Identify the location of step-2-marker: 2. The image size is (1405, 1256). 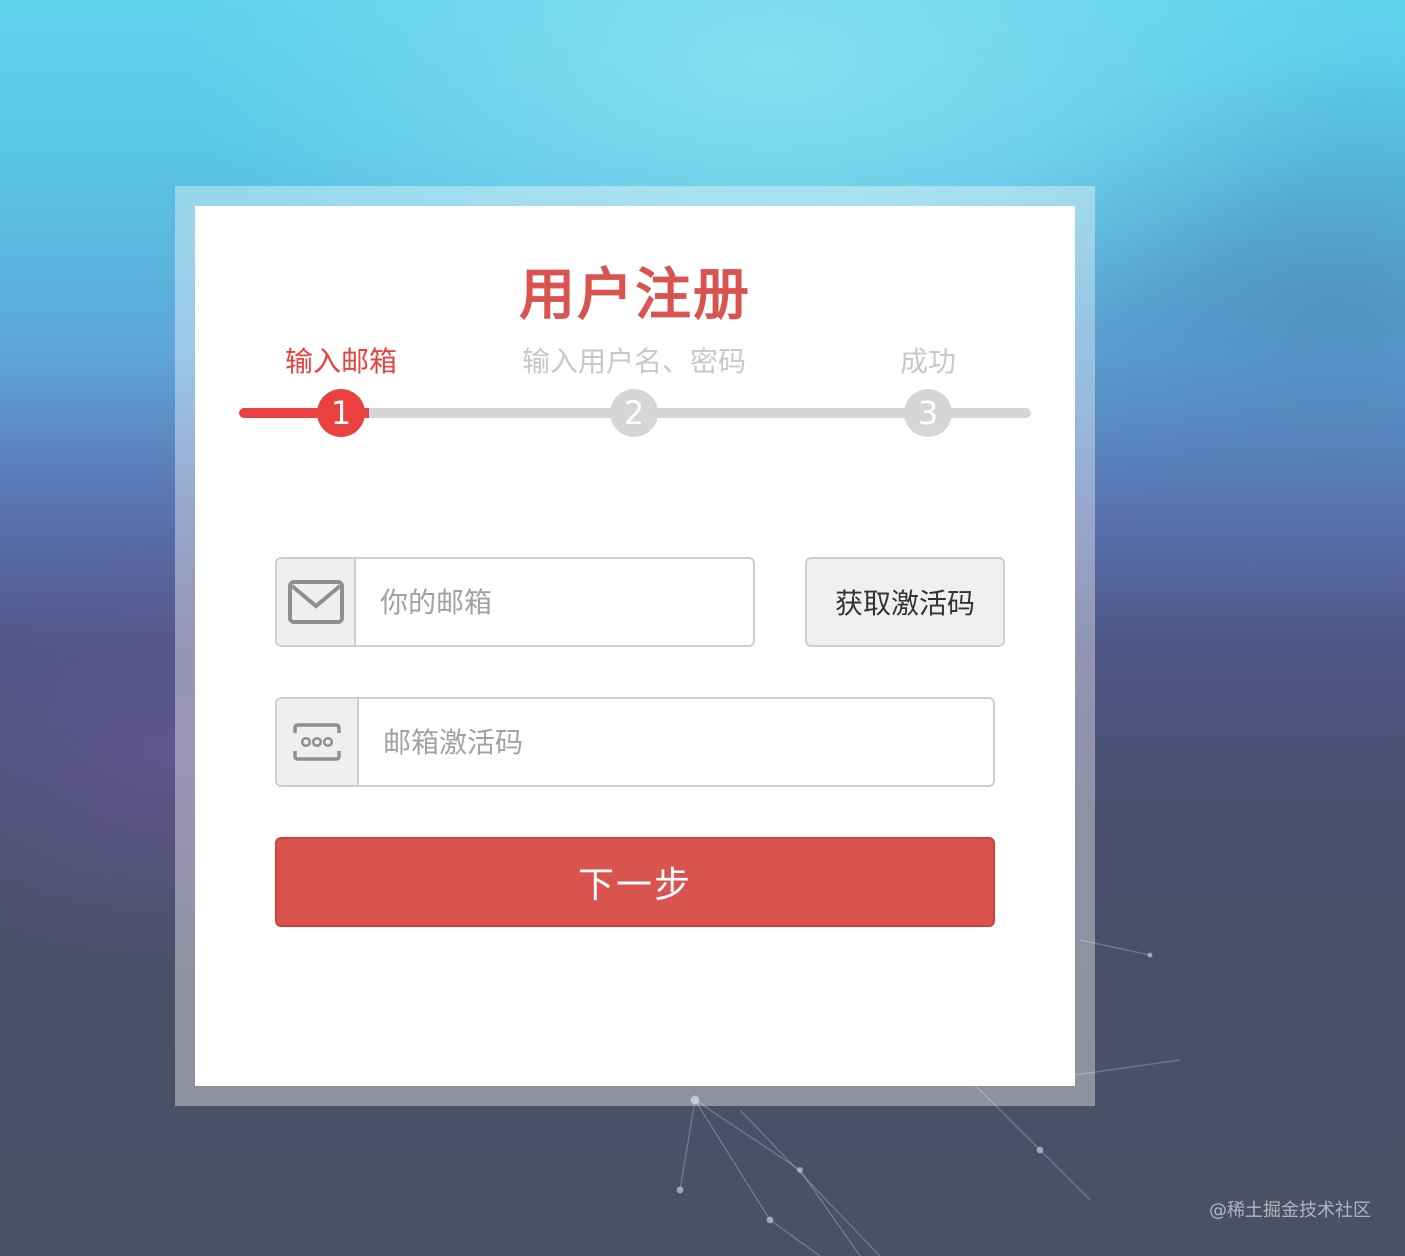
(634, 413).